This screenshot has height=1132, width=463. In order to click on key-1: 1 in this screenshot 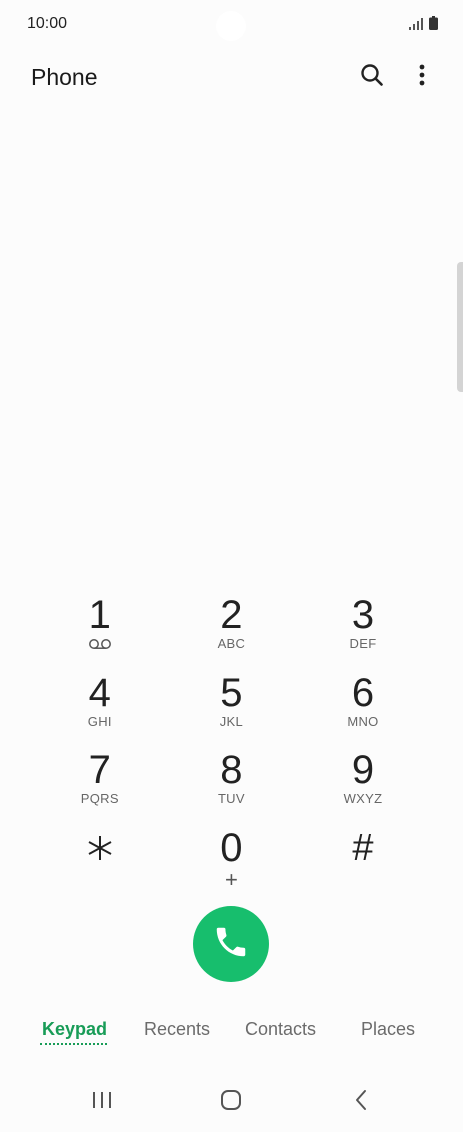, I will do `click(100, 631)`.